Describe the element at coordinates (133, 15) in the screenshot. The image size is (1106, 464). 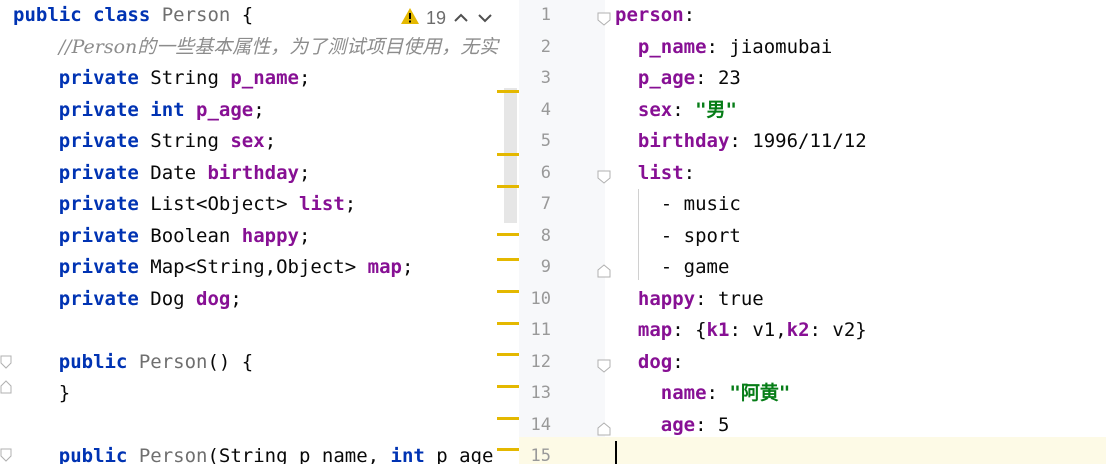
I see `code-line: public class Person {` at that location.